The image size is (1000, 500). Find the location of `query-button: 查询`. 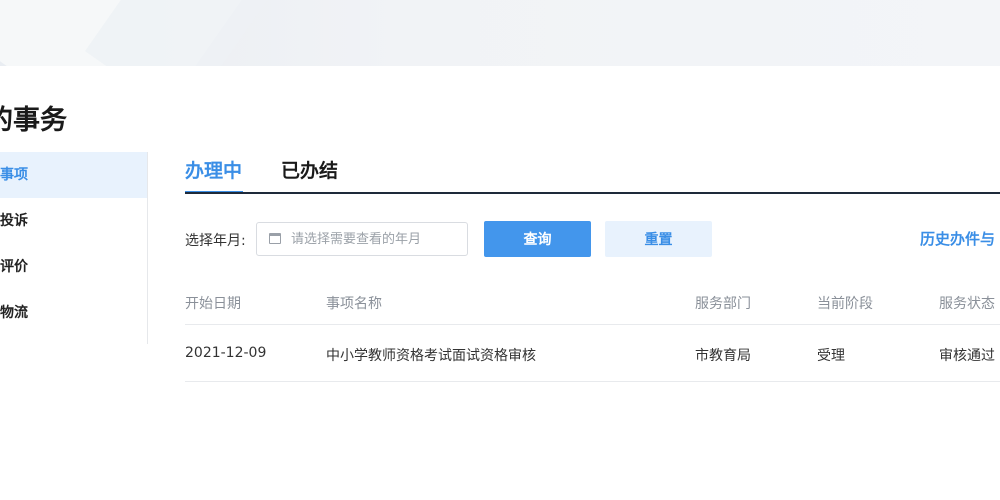

query-button: 查询 is located at coordinates (537, 239).